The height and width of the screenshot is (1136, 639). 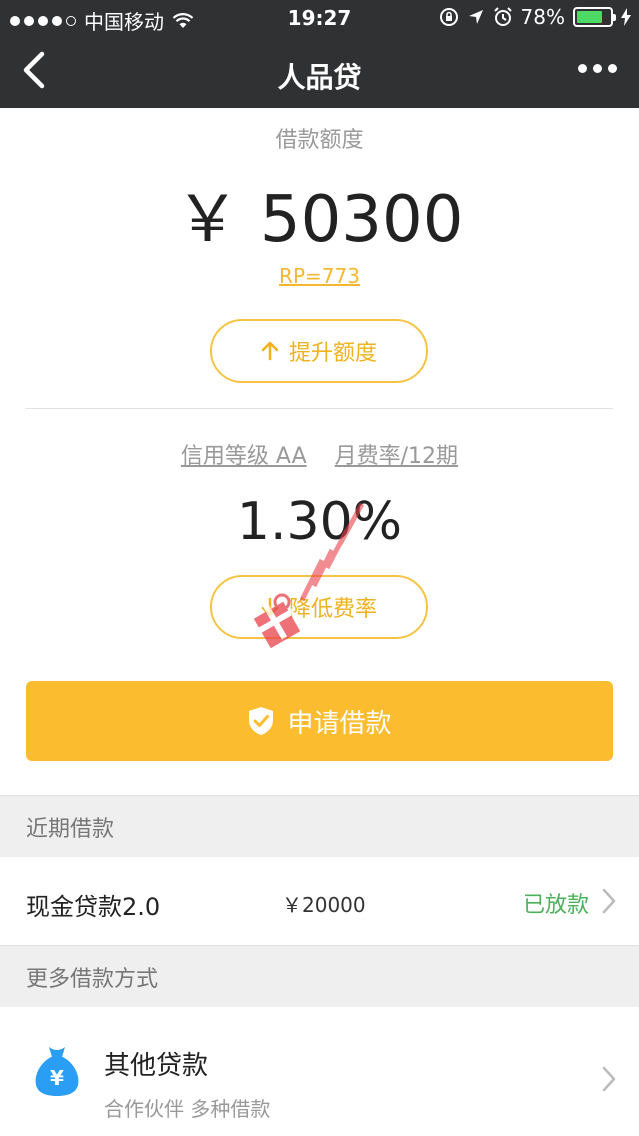 I want to click on more-options-header: 更多借款方式, so click(x=319, y=976).